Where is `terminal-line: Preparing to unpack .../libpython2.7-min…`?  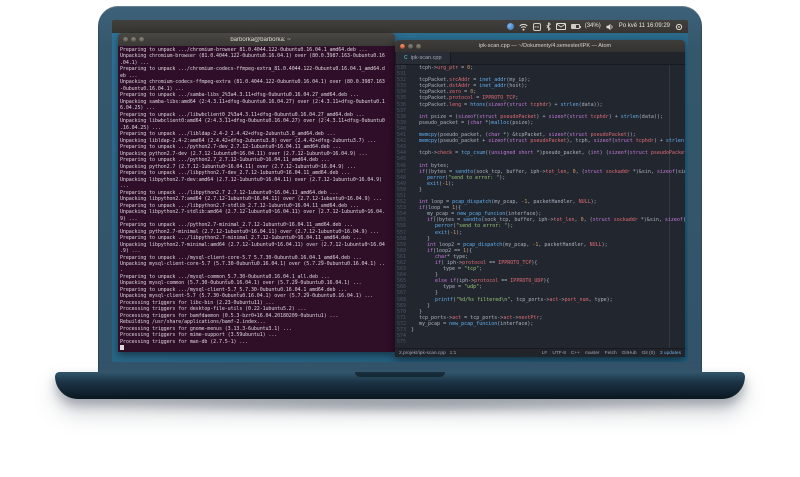 terminal-line: Preparing to unpack .../libpython2.7-min… is located at coordinates (241, 238).